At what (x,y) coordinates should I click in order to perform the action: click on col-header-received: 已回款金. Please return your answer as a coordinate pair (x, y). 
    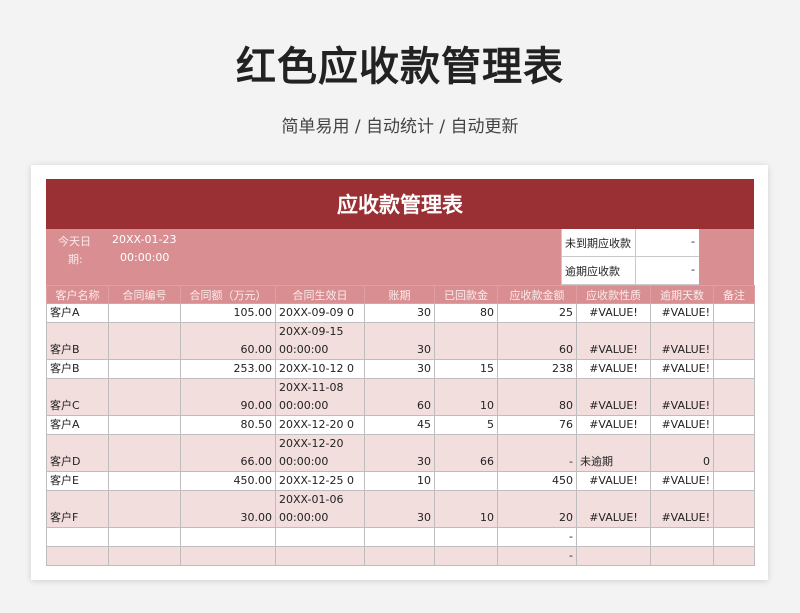
    Looking at the image, I should click on (466, 294).